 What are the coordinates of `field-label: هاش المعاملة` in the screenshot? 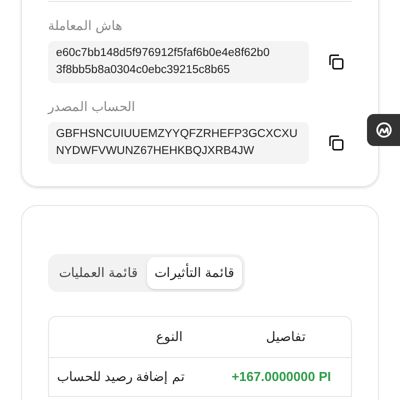 It's located at (86, 26).